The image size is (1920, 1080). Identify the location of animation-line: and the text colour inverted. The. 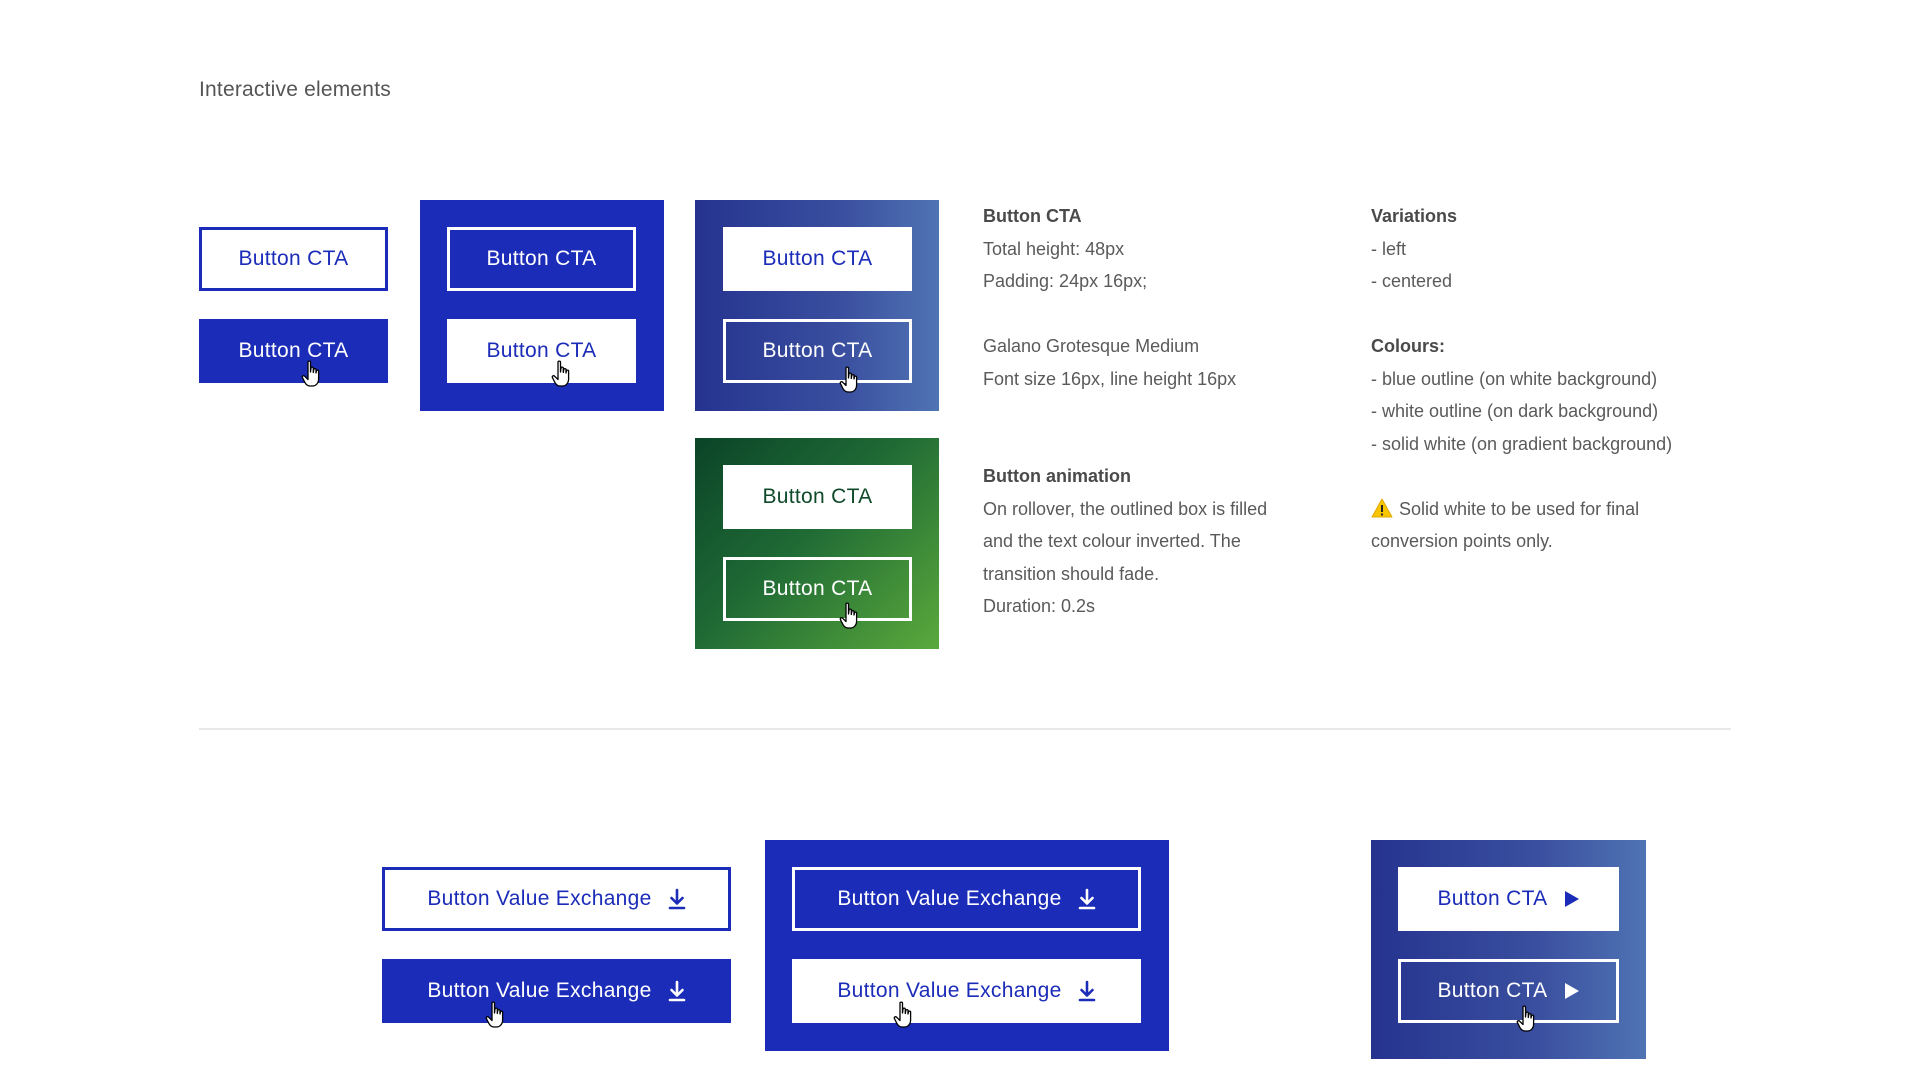
(1112, 541).